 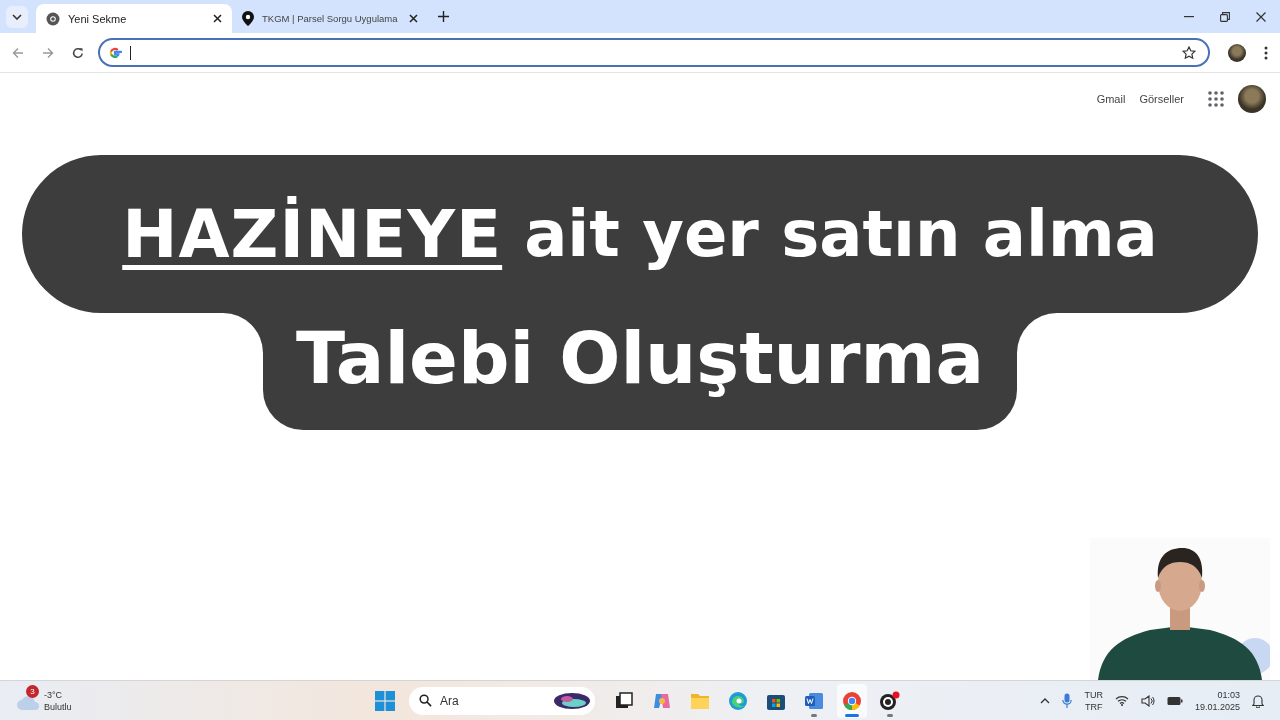 I want to click on restore-icon, so click(x=1225, y=16).